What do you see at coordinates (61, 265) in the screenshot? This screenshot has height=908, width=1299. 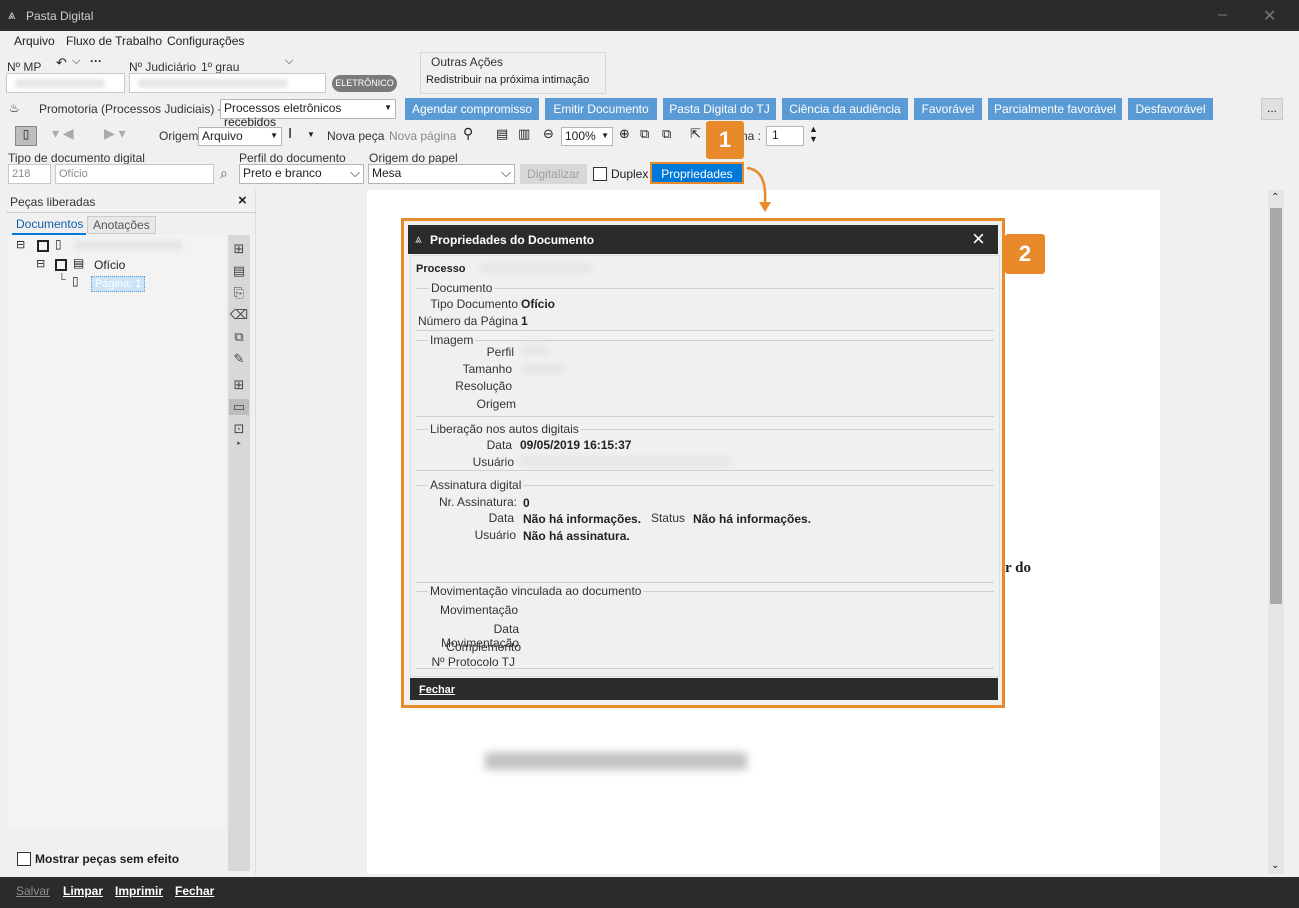 I see `tree-child-checkbox` at bounding box center [61, 265].